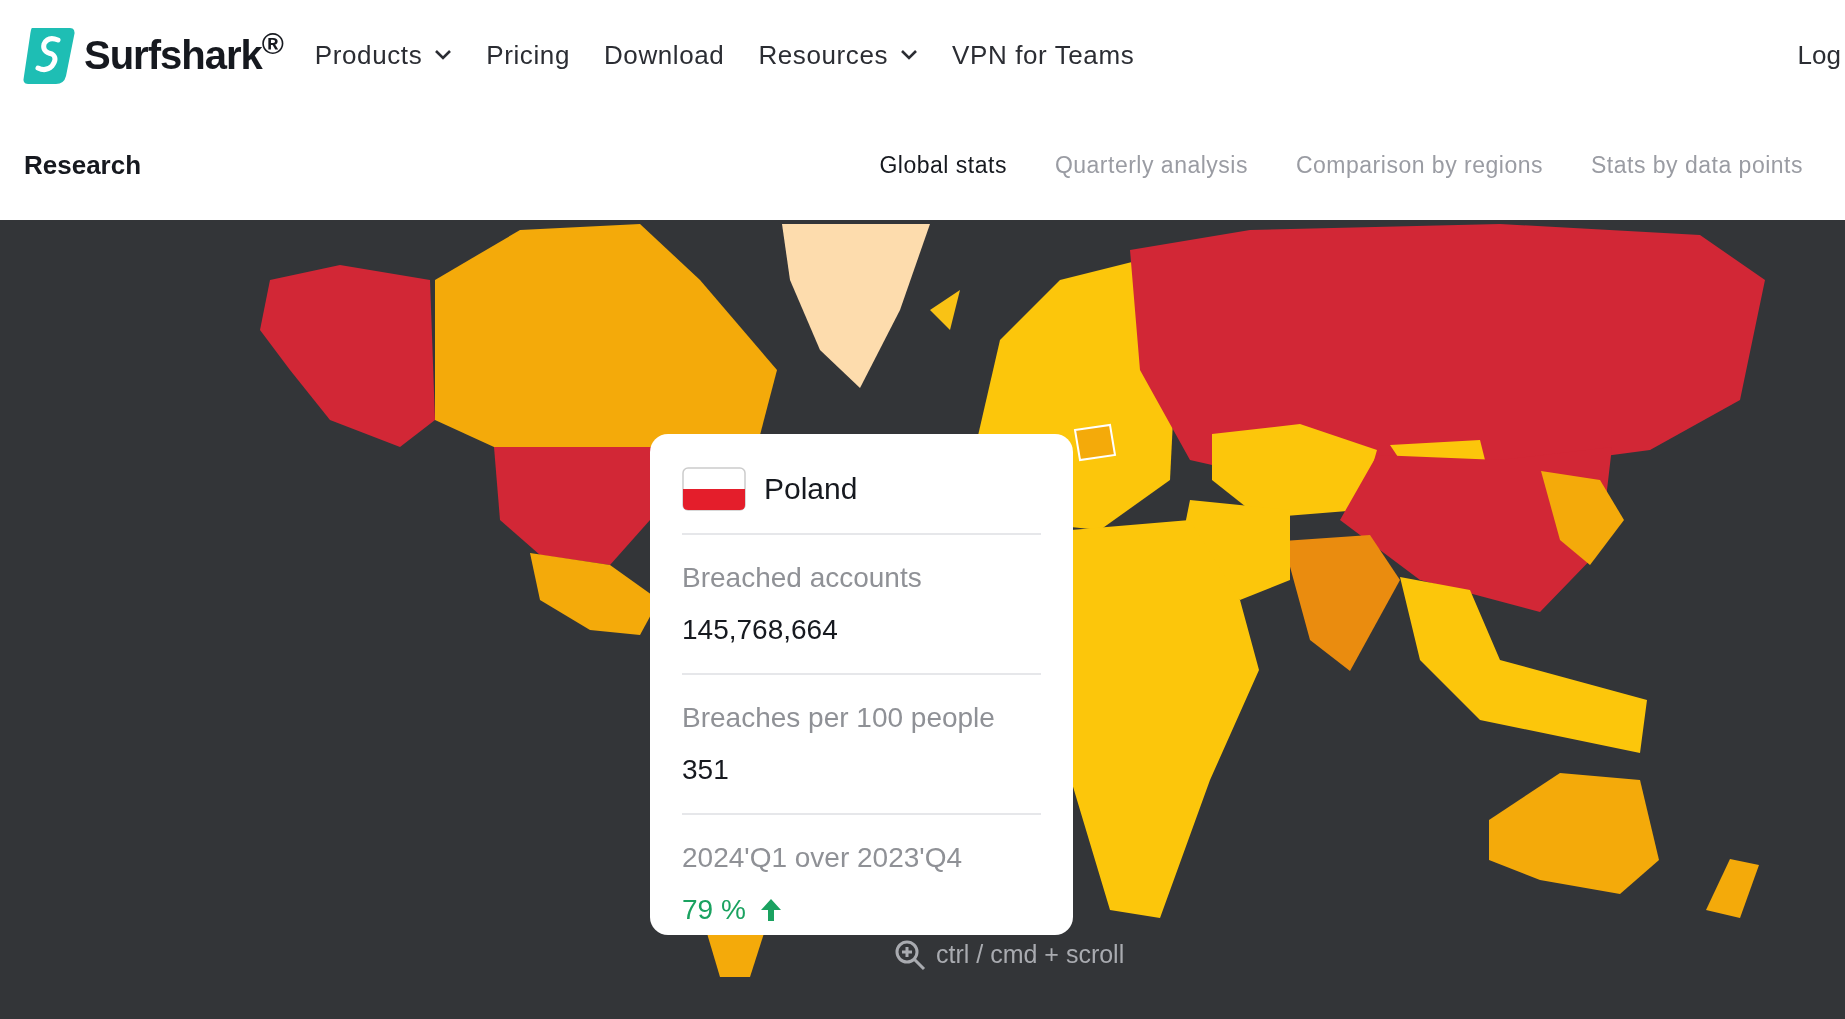 The width and height of the screenshot is (1845, 1019). Describe the element at coordinates (383, 55) in the screenshot. I see `nav-link: Products` at that location.